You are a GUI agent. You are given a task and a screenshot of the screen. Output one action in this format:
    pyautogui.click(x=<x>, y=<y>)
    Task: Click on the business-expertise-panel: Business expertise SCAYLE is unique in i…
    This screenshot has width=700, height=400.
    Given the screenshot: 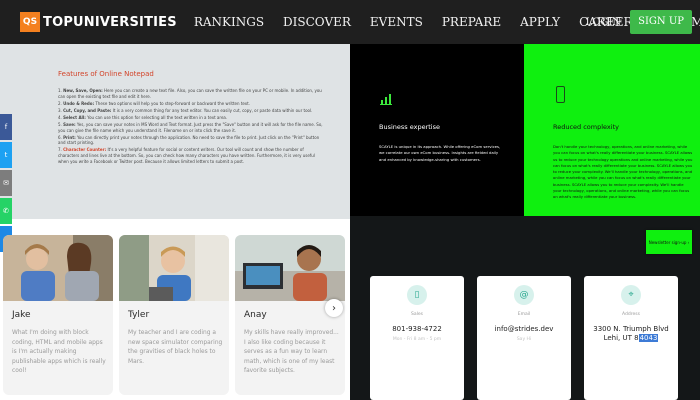 What is the action you would take?
    pyautogui.click(x=437, y=130)
    